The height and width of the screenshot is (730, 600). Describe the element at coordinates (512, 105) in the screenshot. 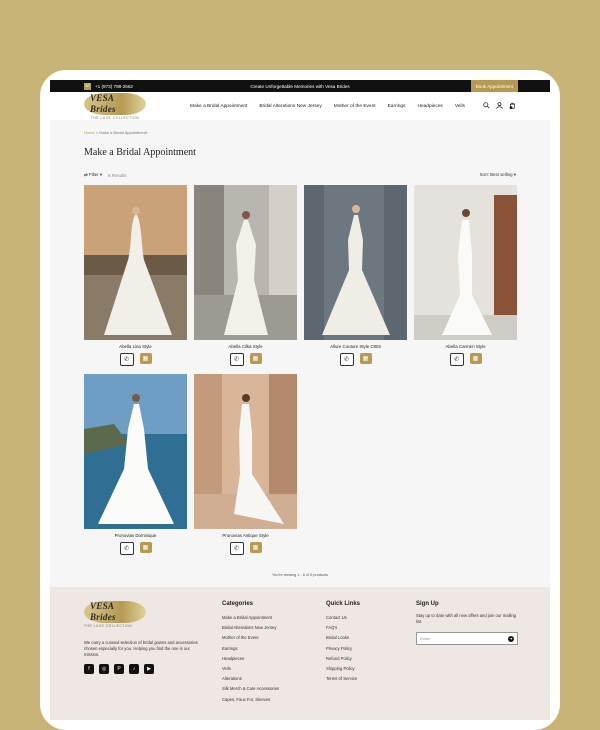

I see `cart-icon` at that location.